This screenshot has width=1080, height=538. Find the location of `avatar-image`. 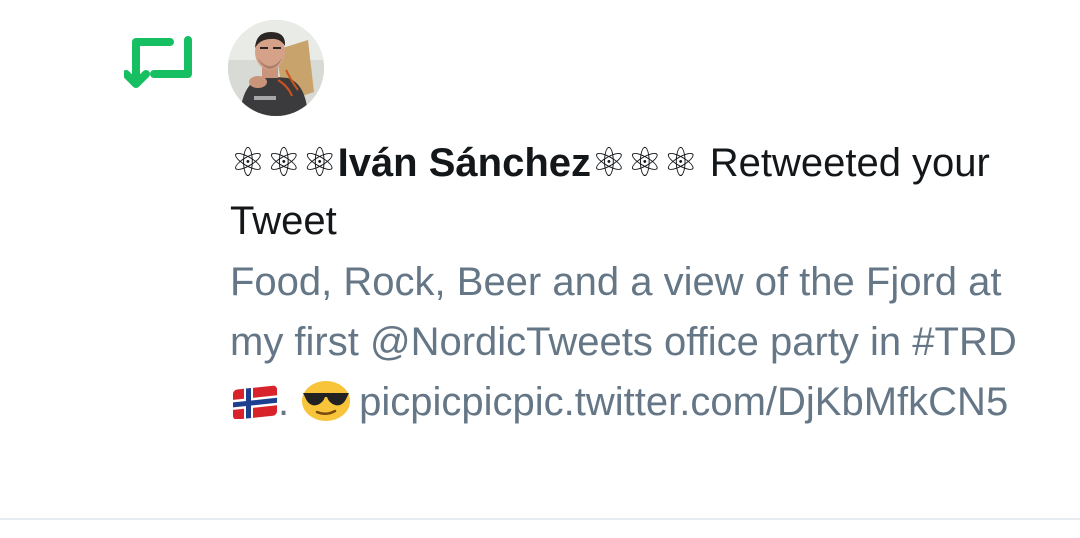

avatar-image is located at coordinates (276, 68).